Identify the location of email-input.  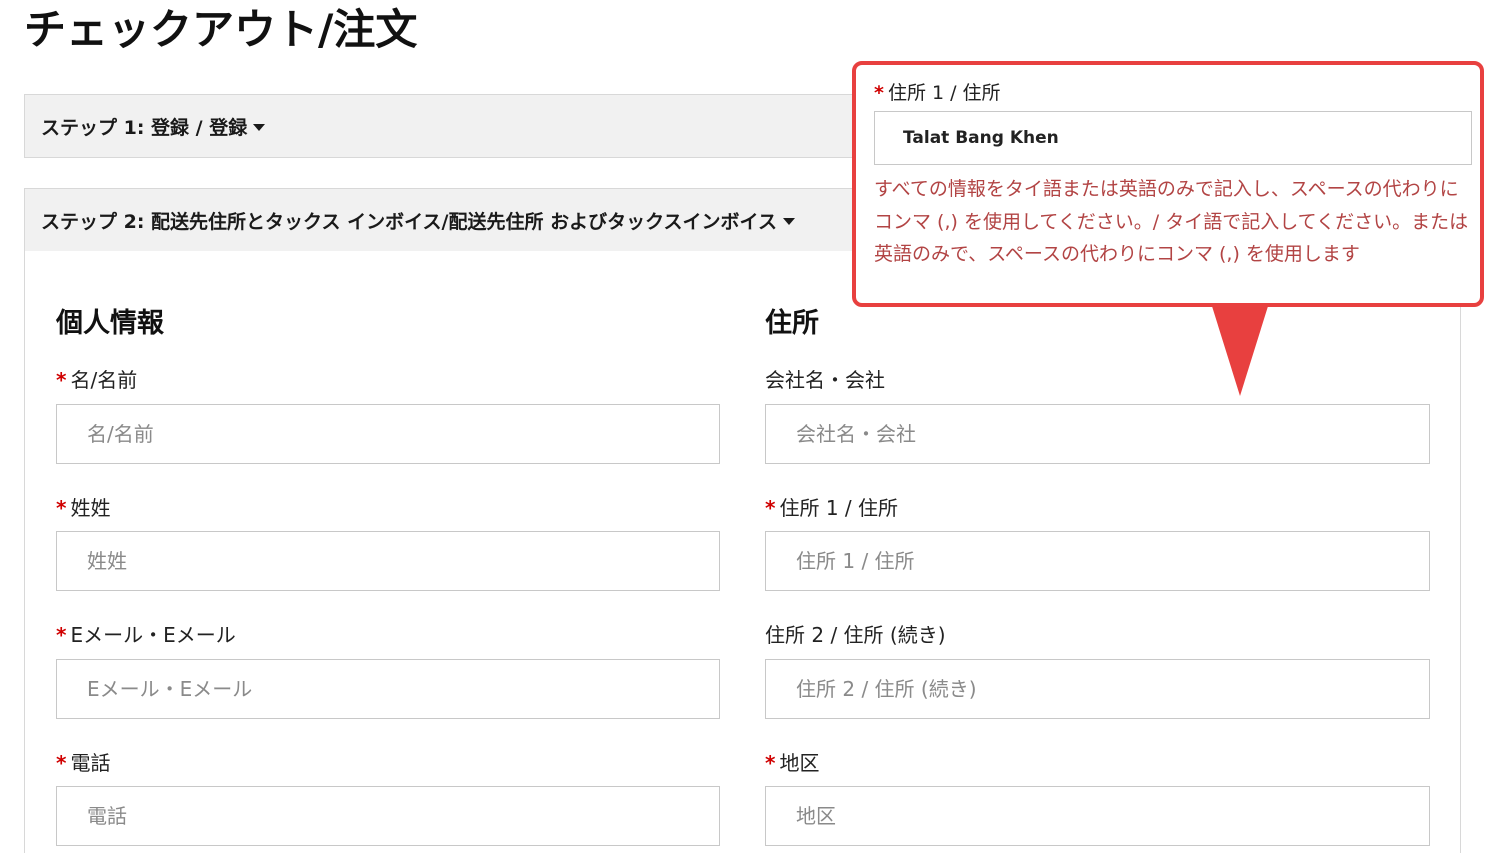
(388, 689).